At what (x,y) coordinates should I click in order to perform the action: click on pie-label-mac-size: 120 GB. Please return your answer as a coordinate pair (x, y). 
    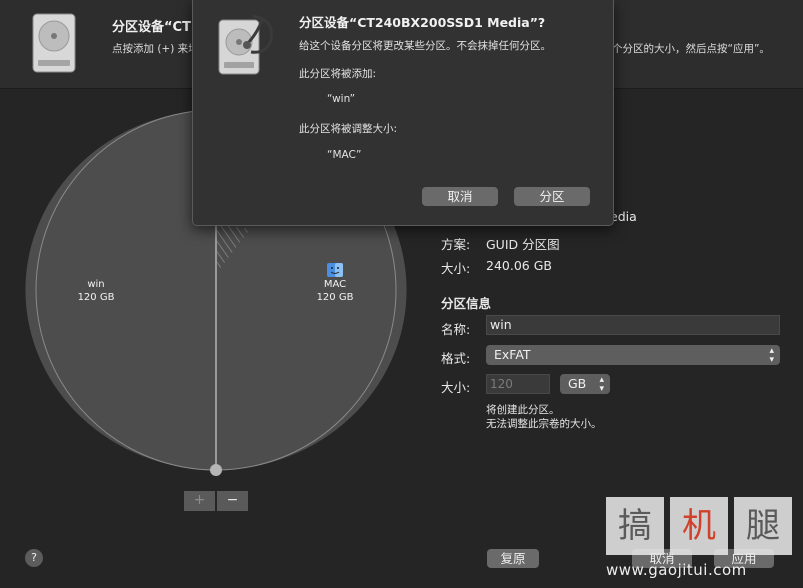
    Looking at the image, I should click on (335, 297).